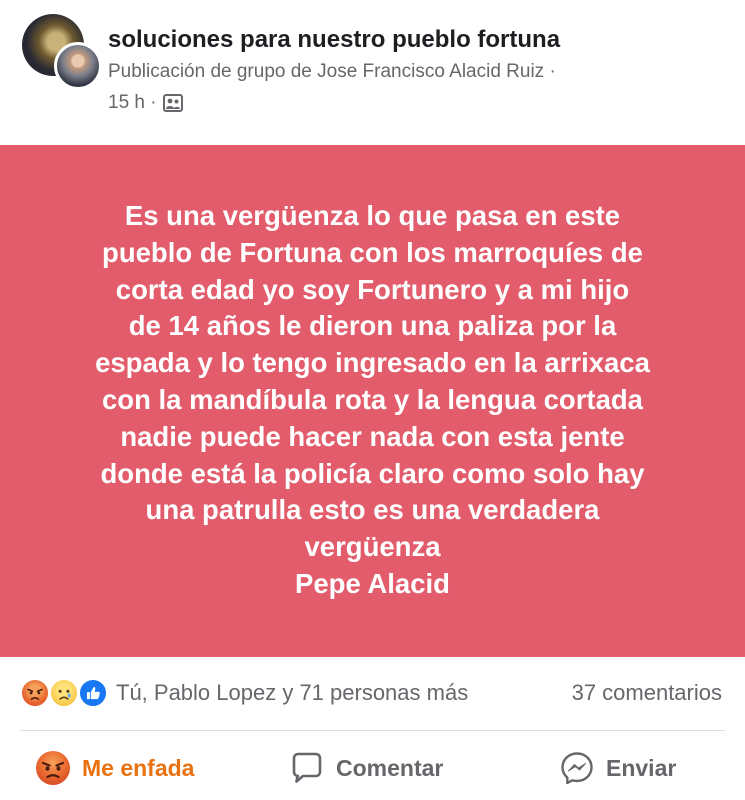  Describe the element at coordinates (372, 252) in the screenshot. I see `post-text-line: pueblo de Fortuna con los marroquíes de` at that location.